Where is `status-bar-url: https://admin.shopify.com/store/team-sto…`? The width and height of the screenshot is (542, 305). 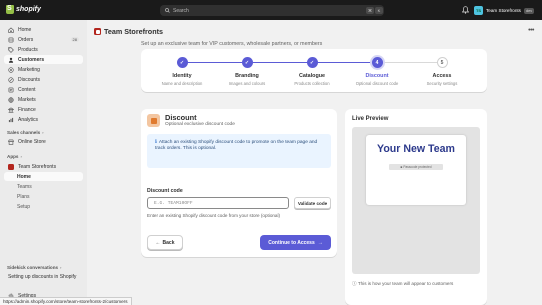 status-bar-url: https://admin.shopify.com/store/team-sto… is located at coordinates (66, 301).